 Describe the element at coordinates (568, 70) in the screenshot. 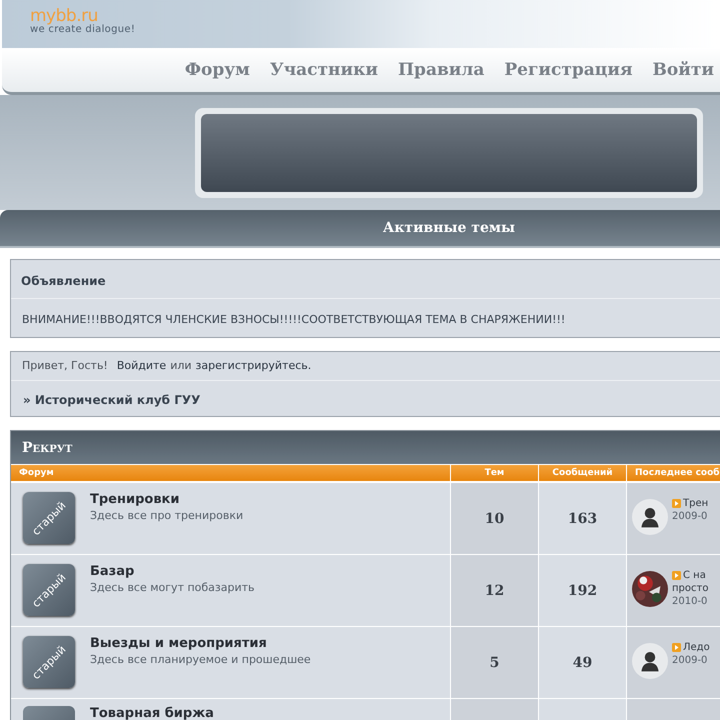

I see `nav-link: Регистрация` at that location.